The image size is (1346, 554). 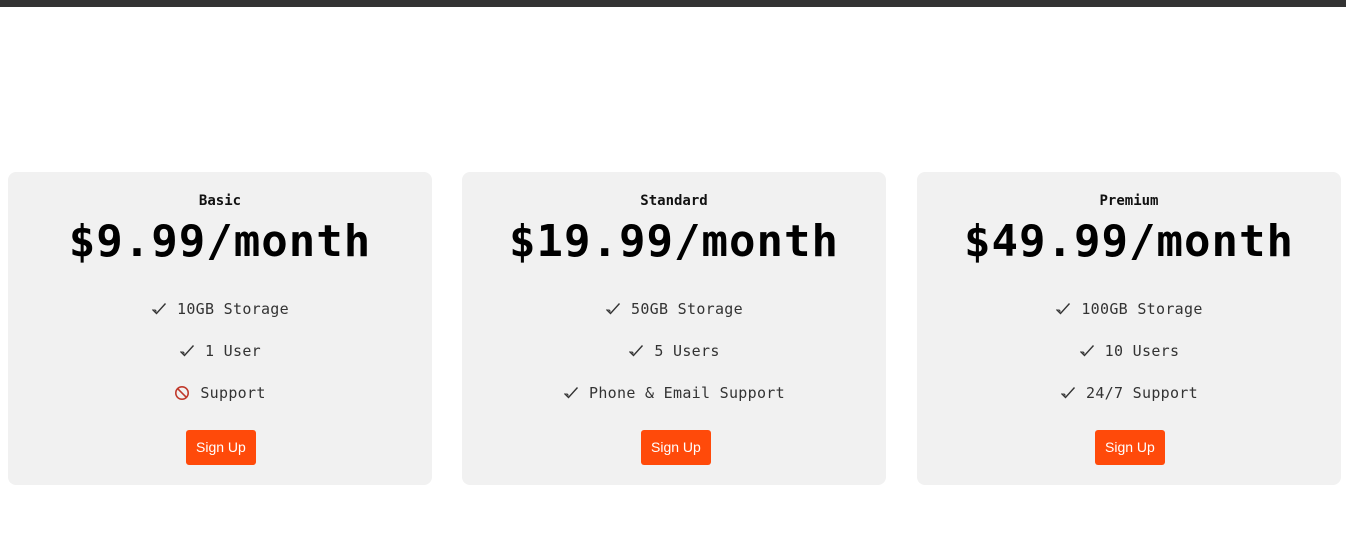 I want to click on feature-item: 50GB Storage, so click(x=674, y=319).